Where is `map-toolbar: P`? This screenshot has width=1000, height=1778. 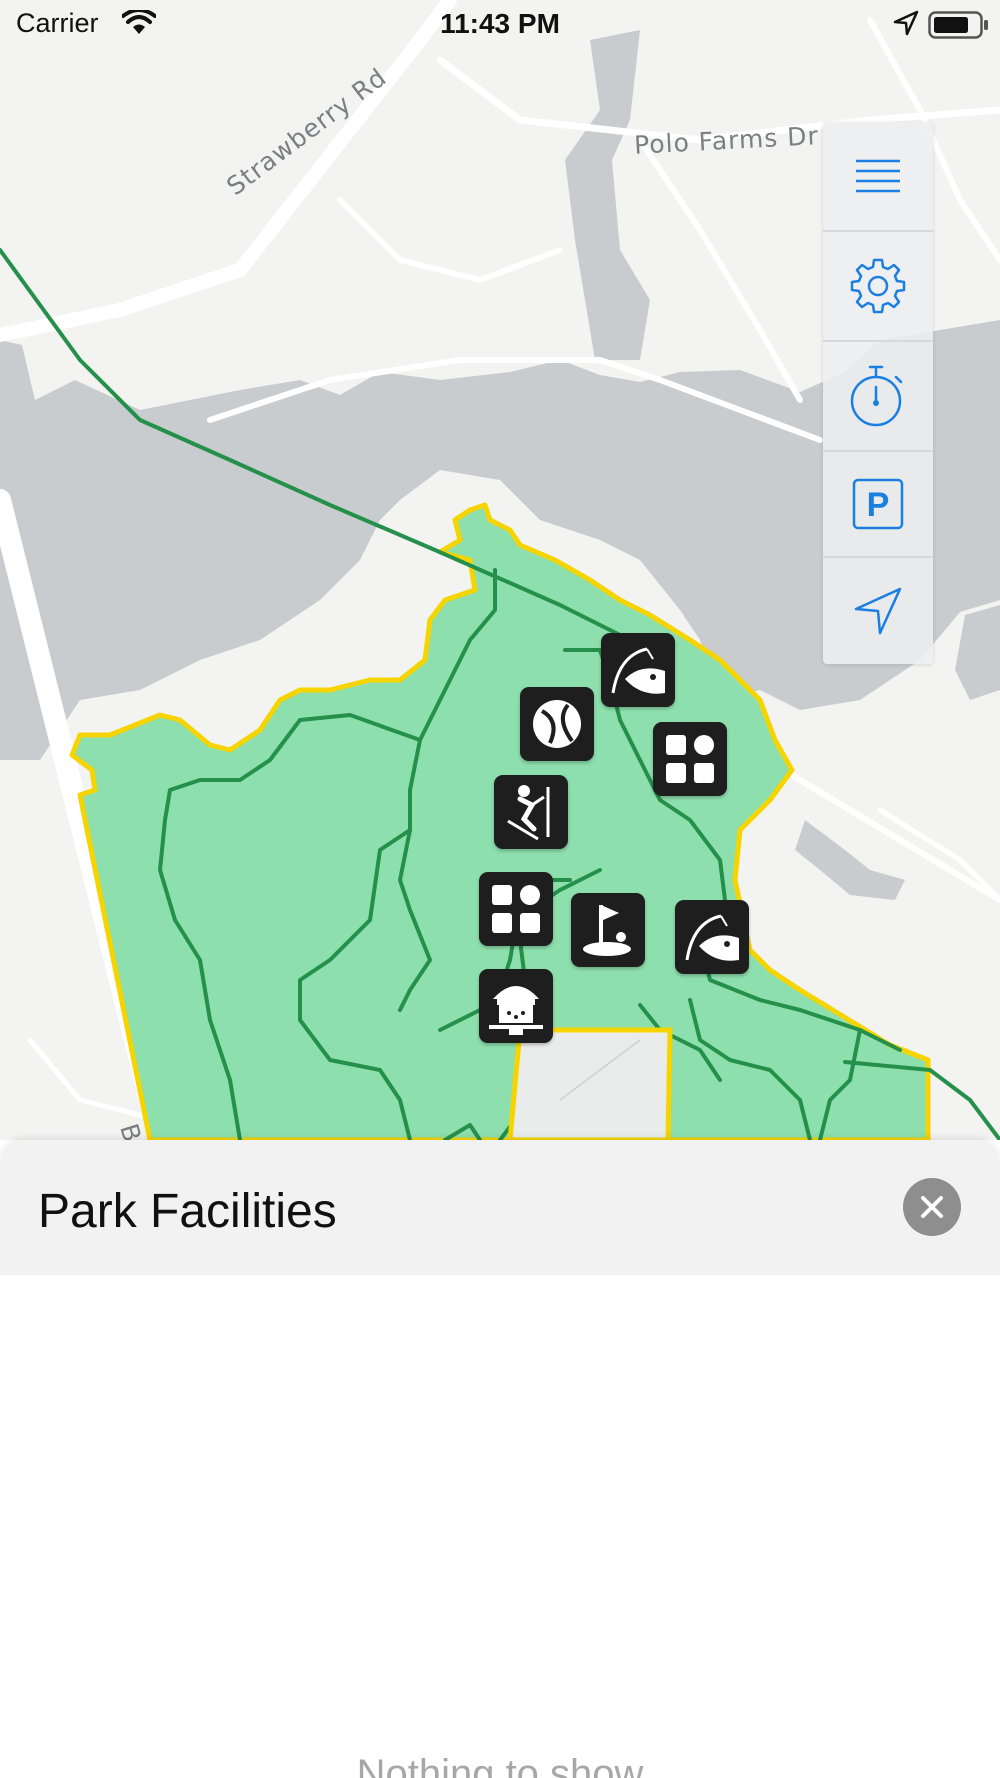
map-toolbar: P is located at coordinates (878, 393).